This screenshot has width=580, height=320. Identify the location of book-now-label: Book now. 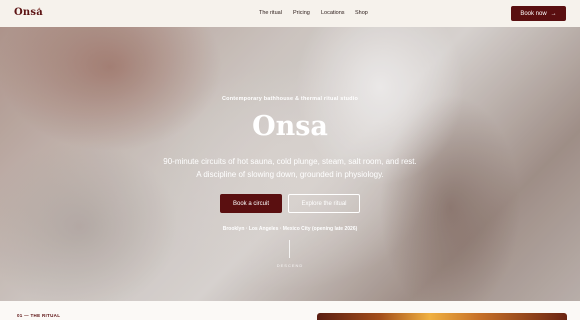
(533, 13).